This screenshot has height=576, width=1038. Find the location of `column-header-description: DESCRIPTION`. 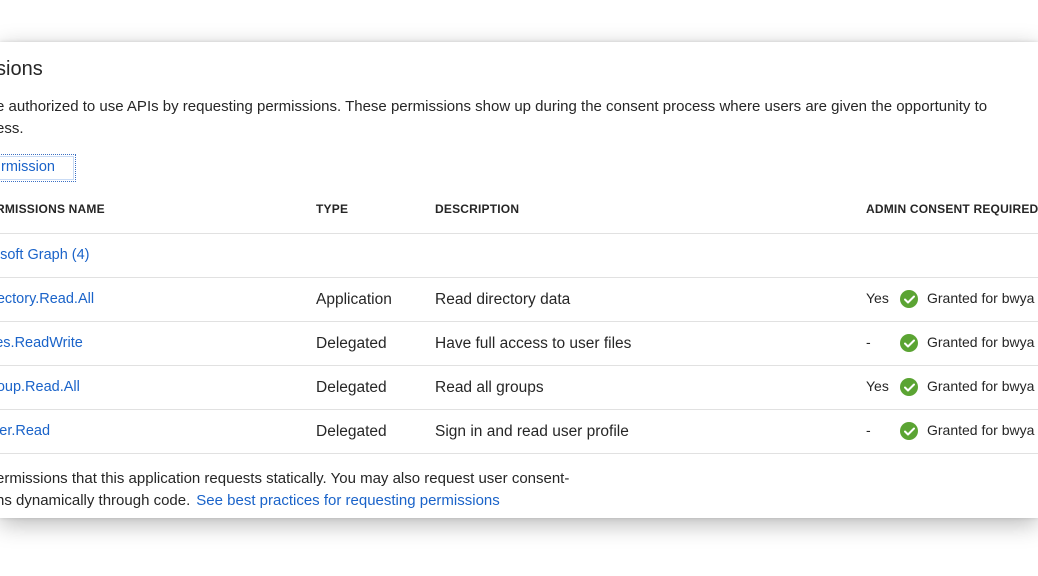

column-header-description: DESCRIPTION is located at coordinates (477, 209).